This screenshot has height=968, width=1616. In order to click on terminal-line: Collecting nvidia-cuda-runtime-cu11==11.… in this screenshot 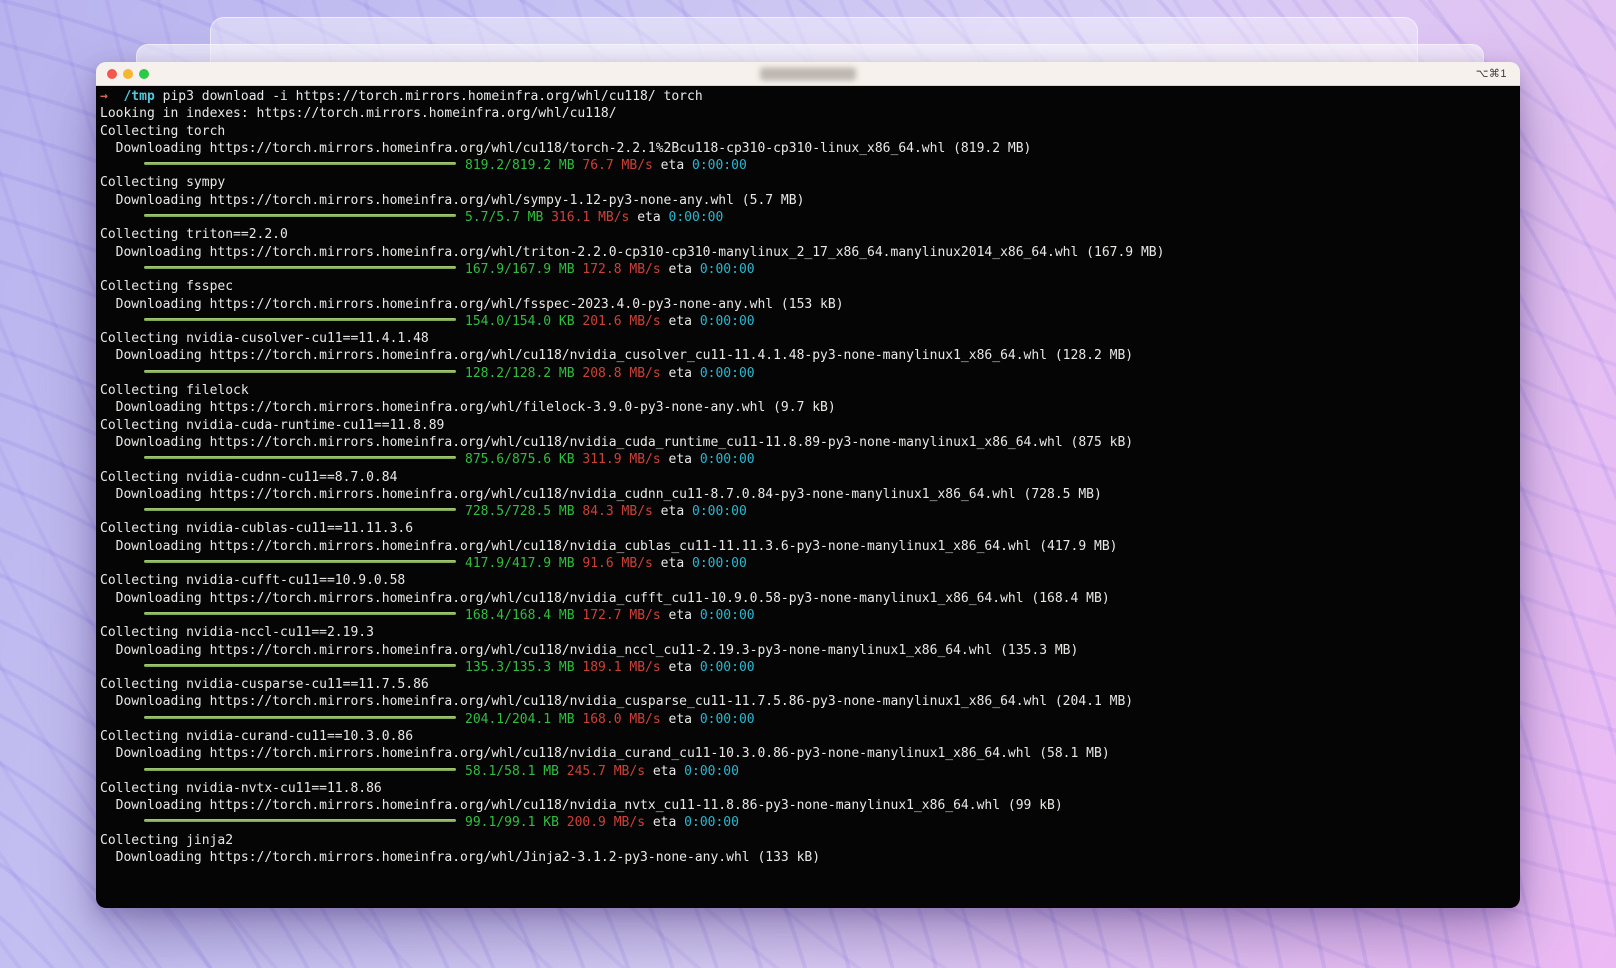, I will do `click(272, 425)`.